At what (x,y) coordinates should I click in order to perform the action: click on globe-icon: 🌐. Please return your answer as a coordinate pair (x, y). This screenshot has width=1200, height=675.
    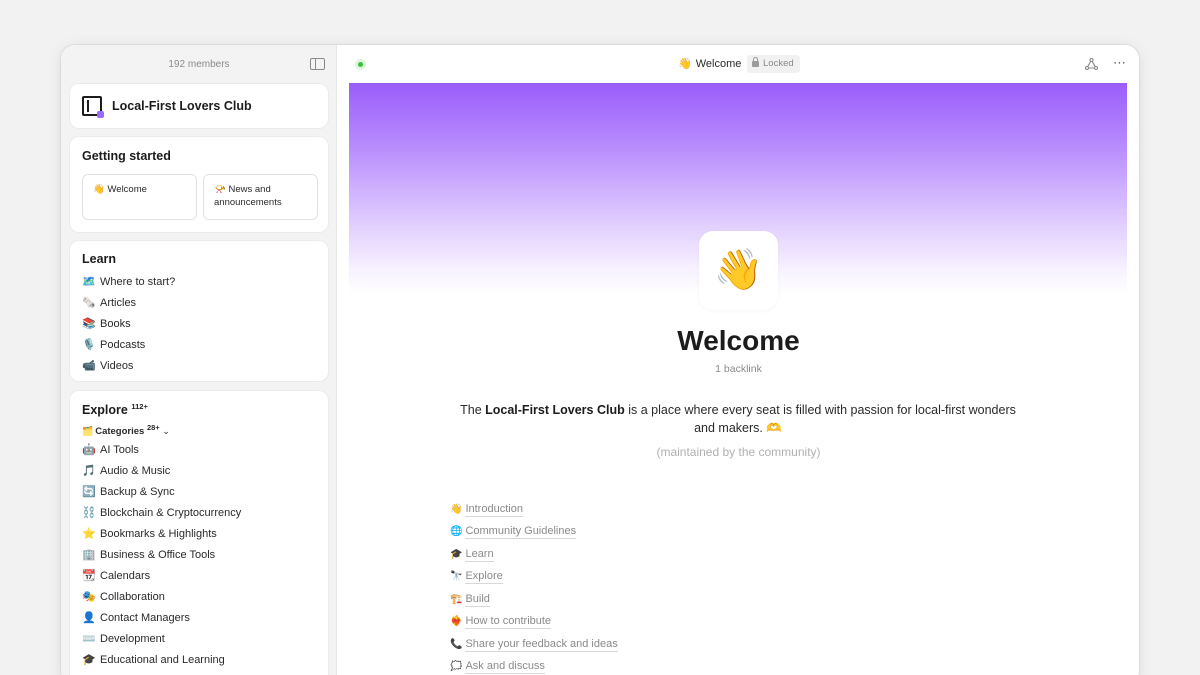
    Looking at the image, I should click on (456, 531).